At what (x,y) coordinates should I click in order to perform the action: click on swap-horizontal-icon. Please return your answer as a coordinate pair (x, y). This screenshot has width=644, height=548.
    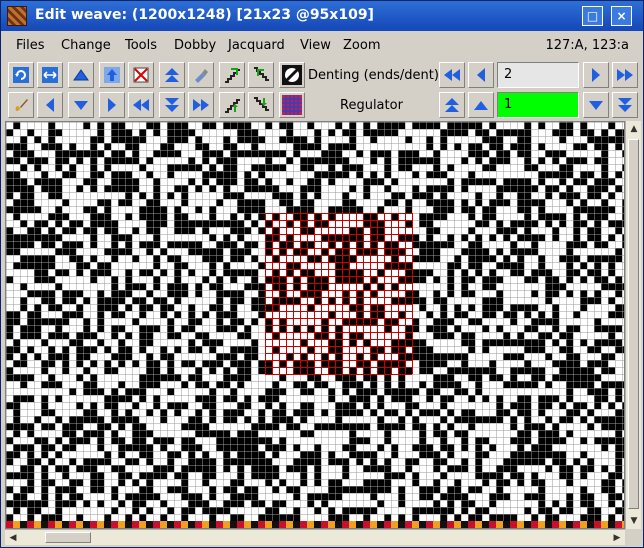
    Looking at the image, I should click on (50, 75).